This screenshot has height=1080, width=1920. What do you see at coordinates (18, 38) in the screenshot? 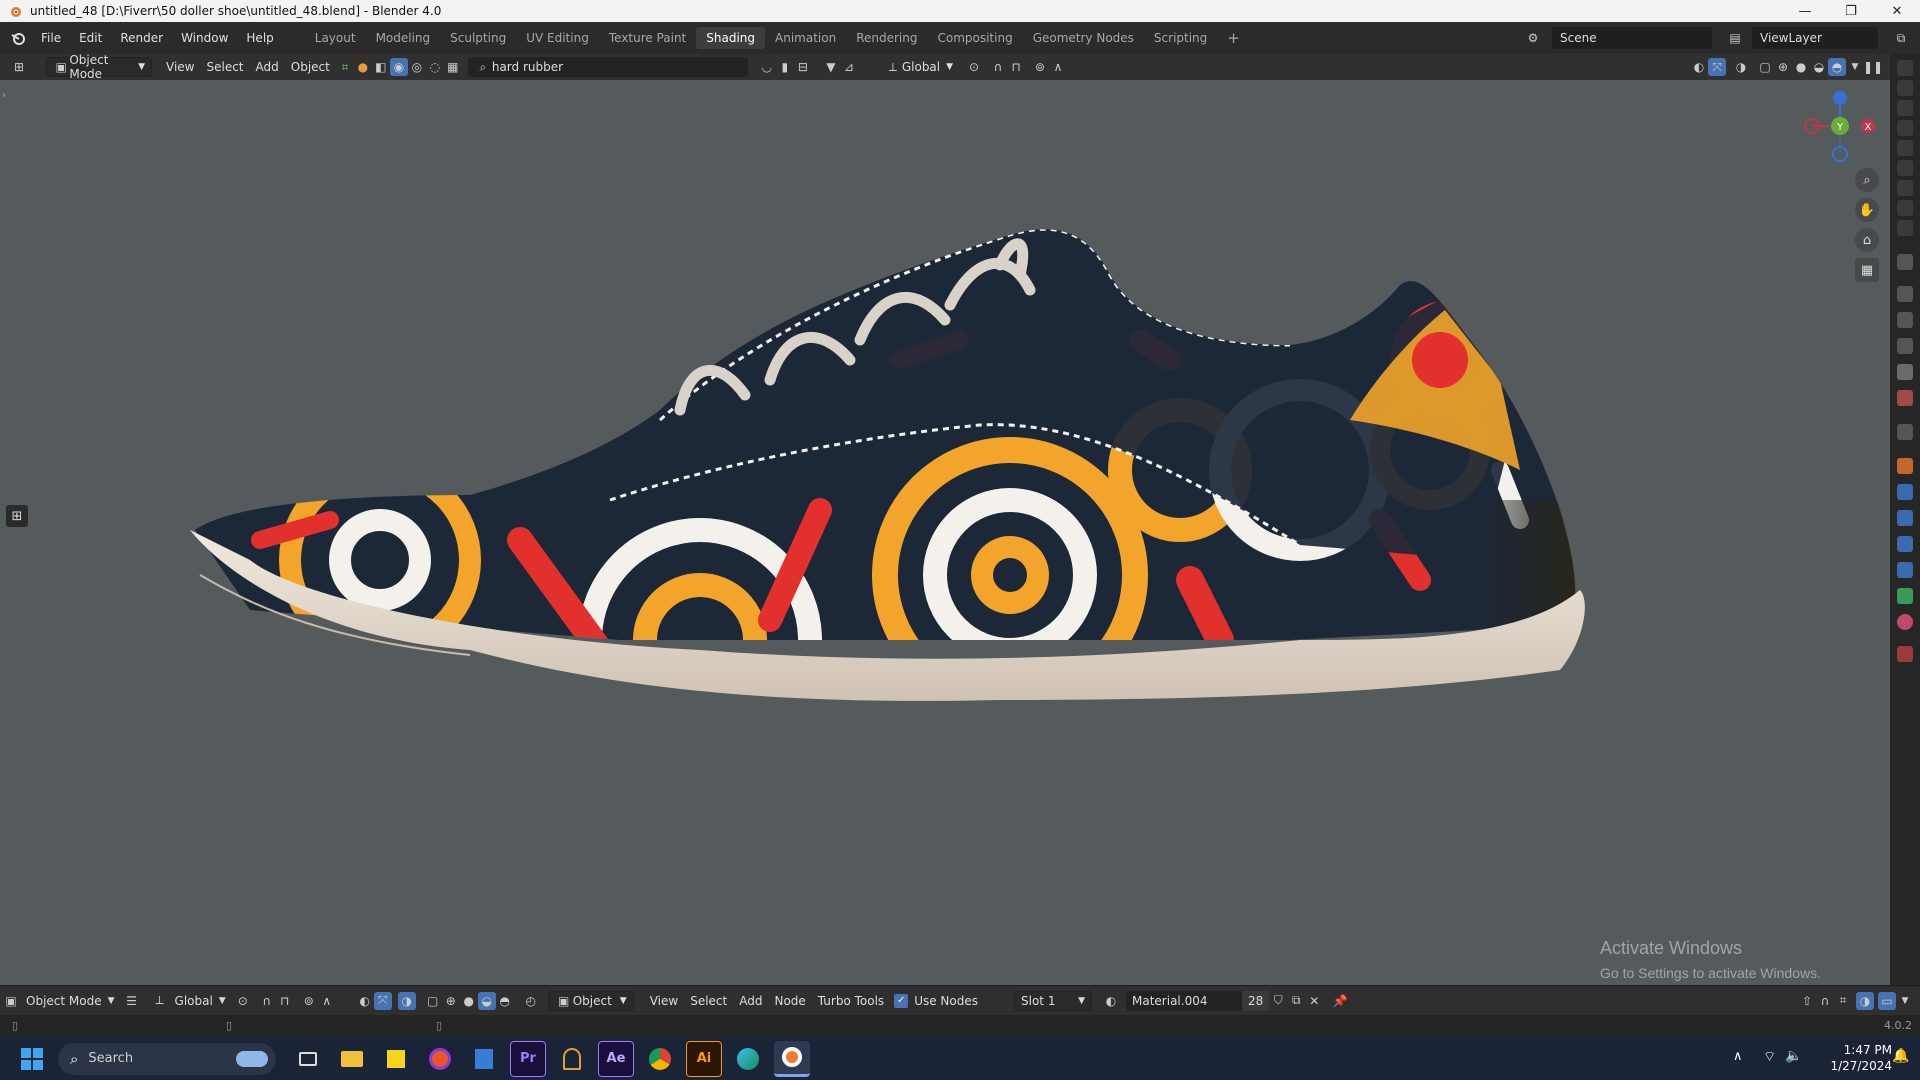
I see `blender-menu-icon` at bounding box center [18, 38].